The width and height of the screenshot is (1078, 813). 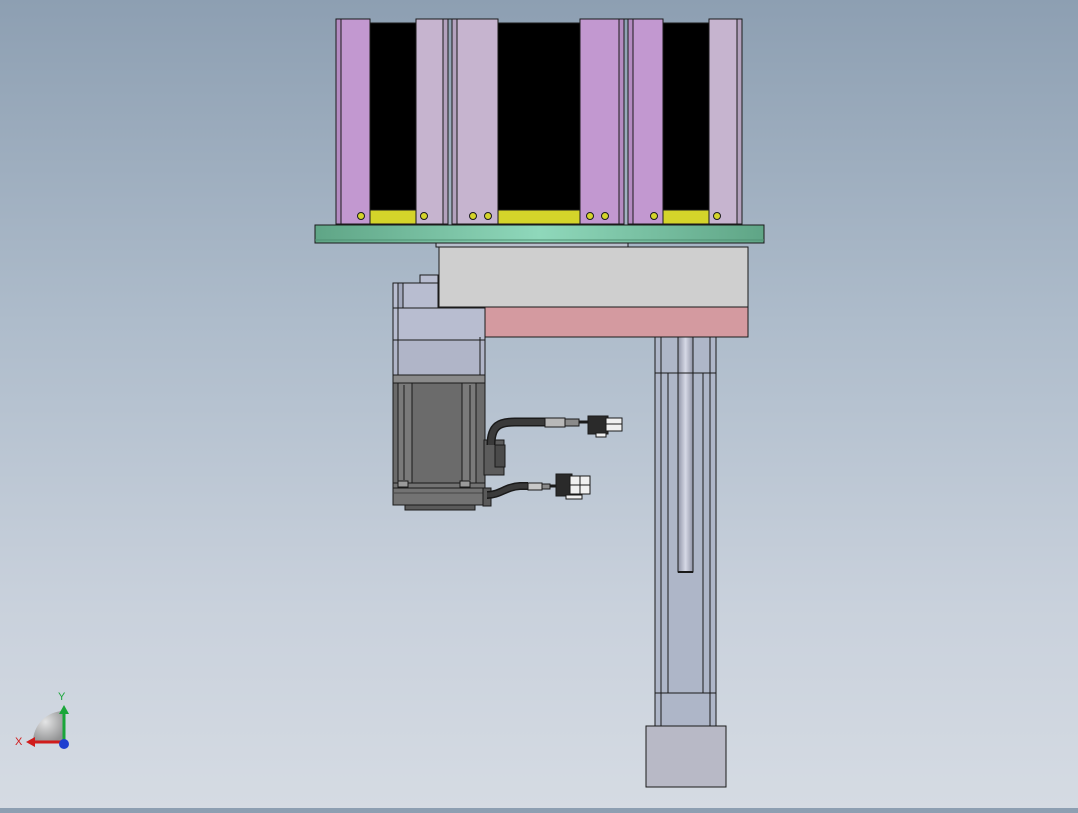 What do you see at coordinates (392, 121) in the screenshot?
I see `bracket-module-left` at bounding box center [392, 121].